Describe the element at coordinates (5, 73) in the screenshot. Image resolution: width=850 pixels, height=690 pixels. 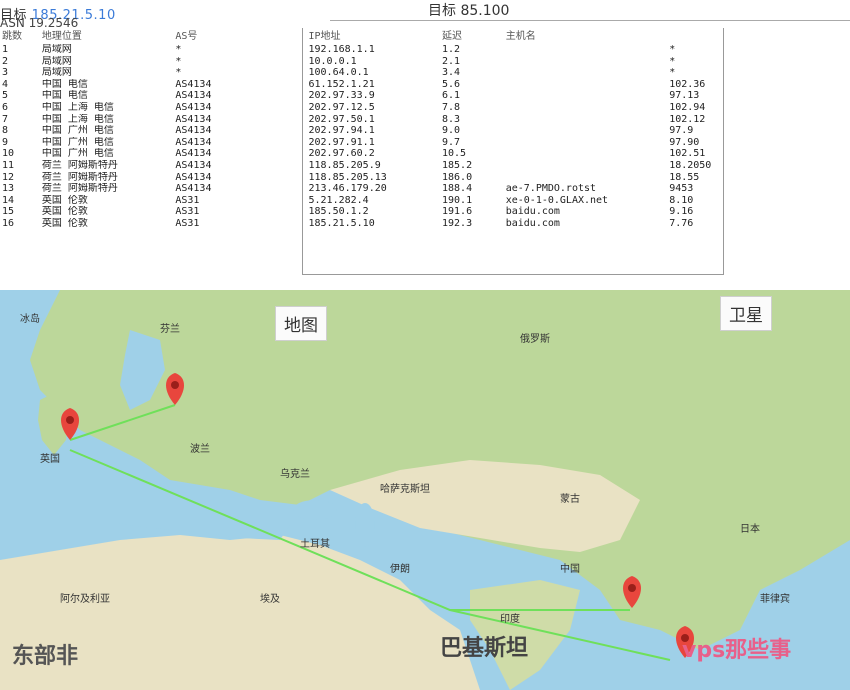
I see `hop-cell: 3` at that location.